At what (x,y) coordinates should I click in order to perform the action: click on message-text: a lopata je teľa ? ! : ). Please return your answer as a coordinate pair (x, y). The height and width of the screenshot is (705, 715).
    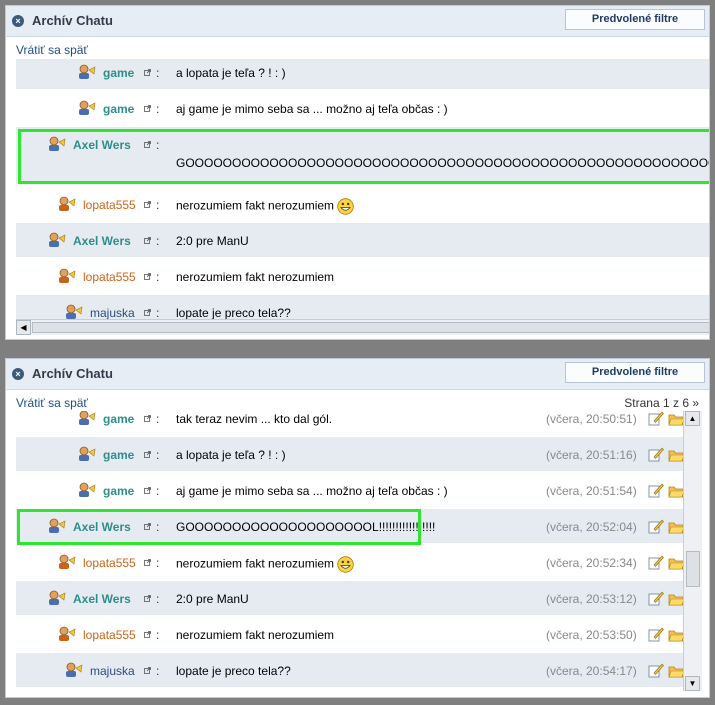
    Looking at the image, I should click on (231, 455).